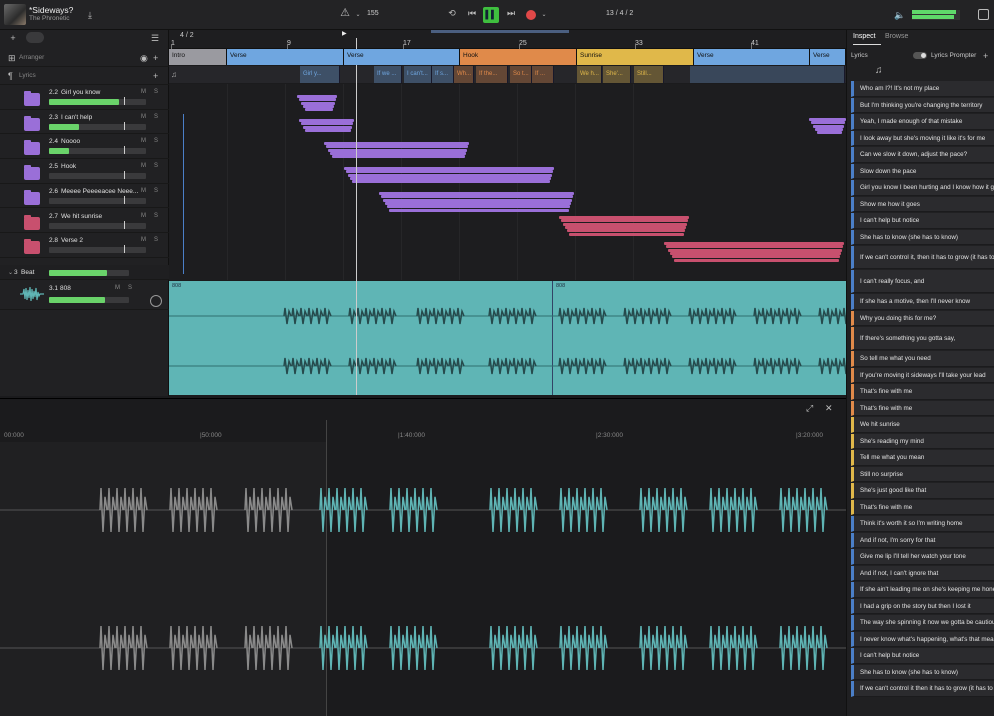  Describe the element at coordinates (809, 408) in the screenshot. I see `expand-icon: ⤢` at that location.